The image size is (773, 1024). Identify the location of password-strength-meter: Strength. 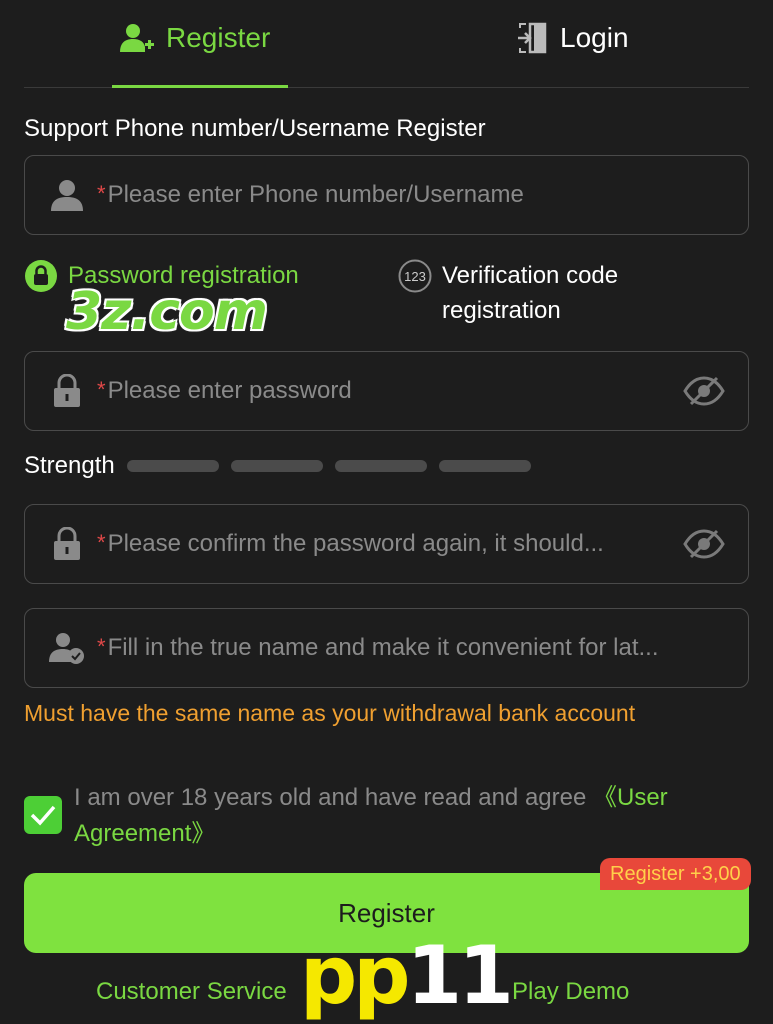
(283, 466).